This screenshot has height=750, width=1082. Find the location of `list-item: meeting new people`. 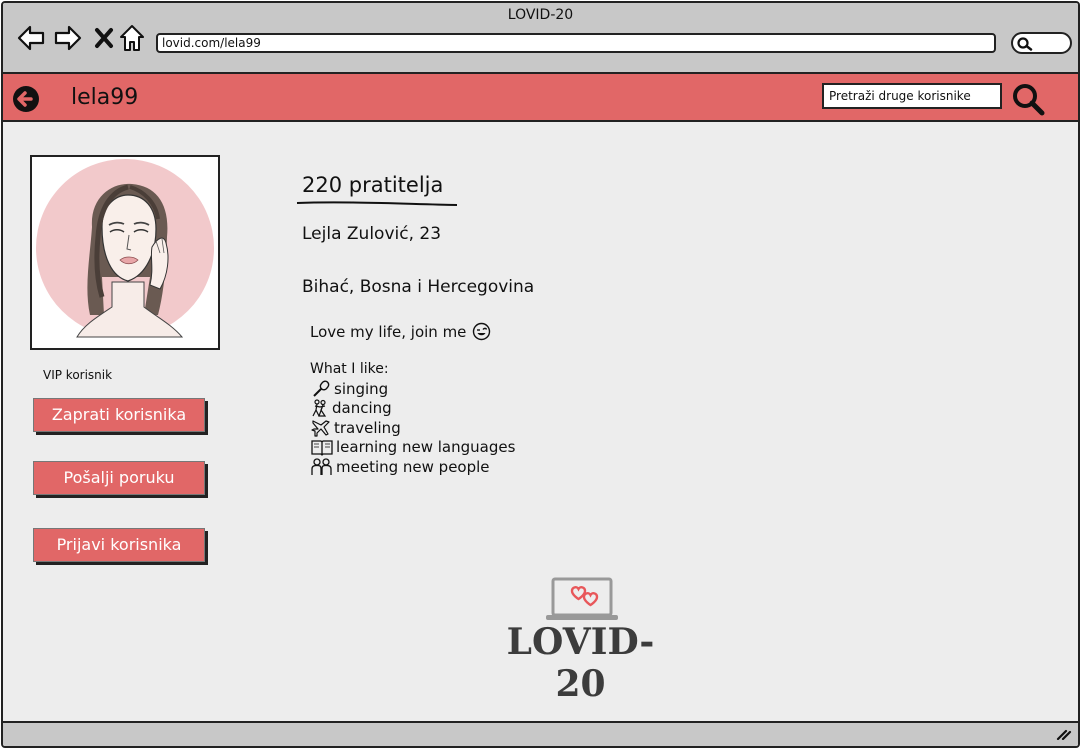

list-item: meeting new people is located at coordinates (413, 467).